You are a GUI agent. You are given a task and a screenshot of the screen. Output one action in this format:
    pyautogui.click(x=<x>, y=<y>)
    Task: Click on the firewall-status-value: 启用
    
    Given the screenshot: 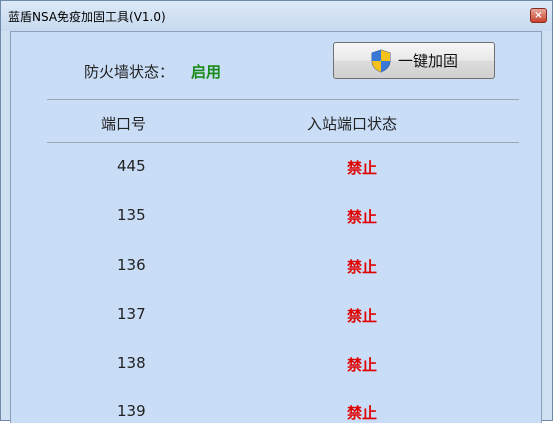 What is the action you would take?
    pyautogui.click(x=206, y=72)
    